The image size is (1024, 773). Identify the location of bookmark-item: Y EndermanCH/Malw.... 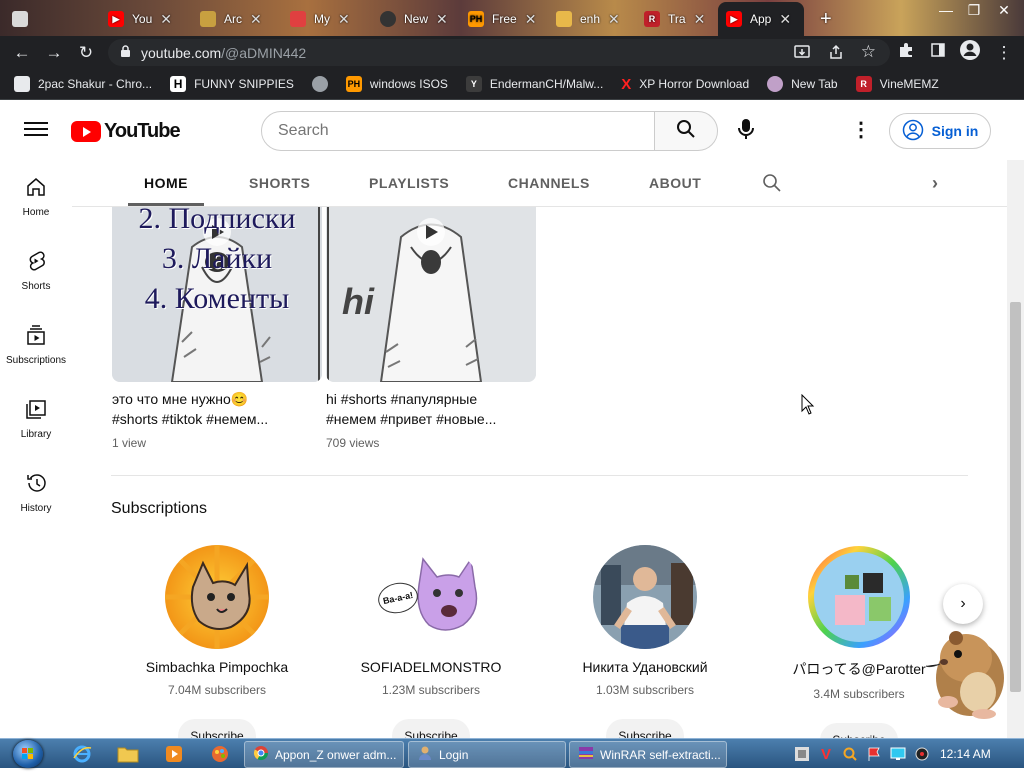
(534, 84).